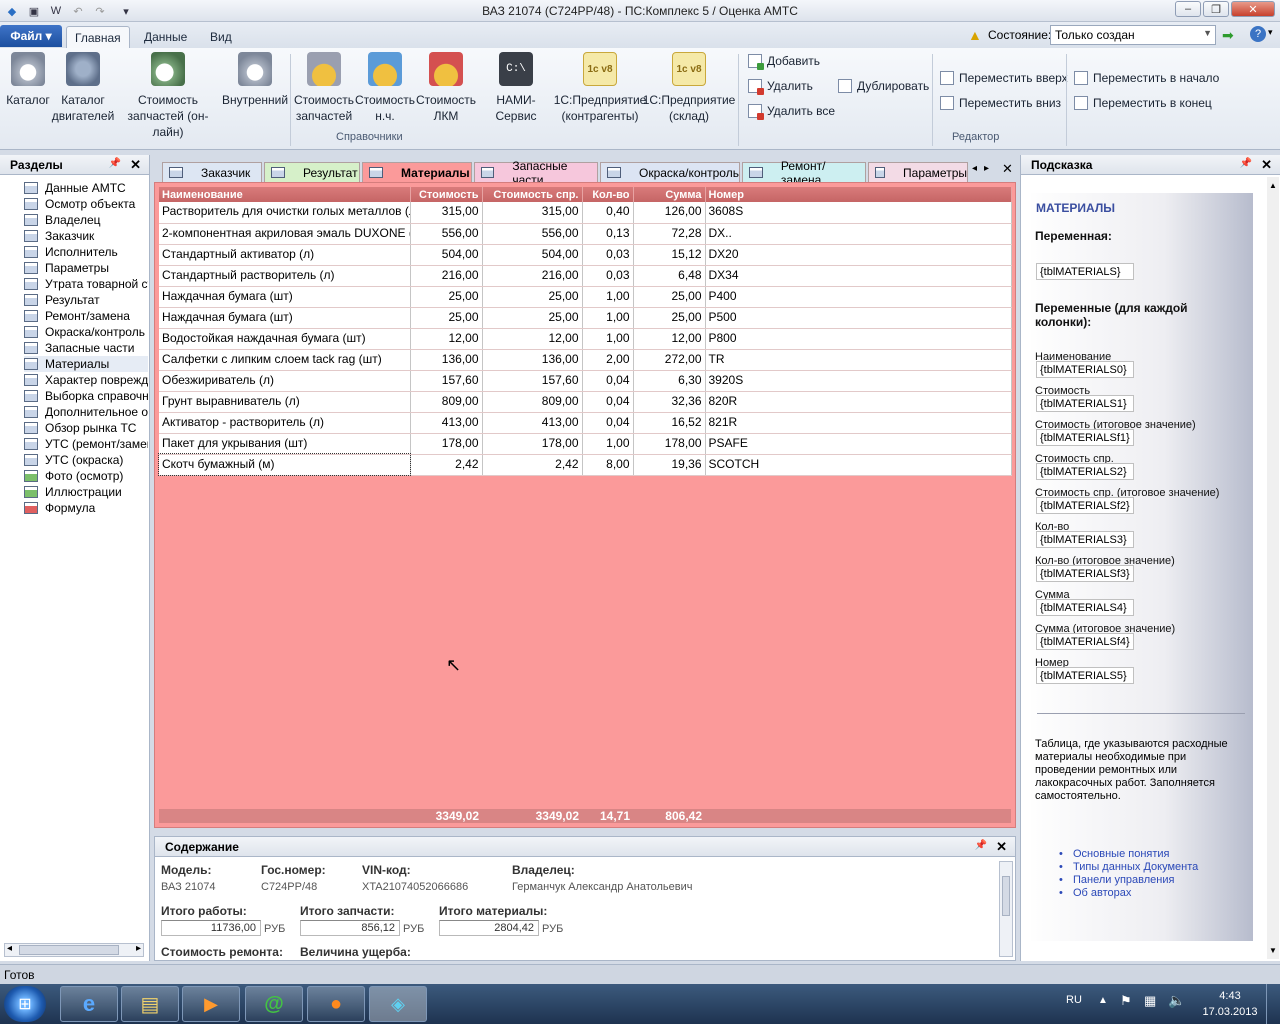 The width and height of the screenshot is (1280, 1024). What do you see at coordinates (1230, 996) in the screenshot?
I see `clock-time: 4:43` at bounding box center [1230, 996].